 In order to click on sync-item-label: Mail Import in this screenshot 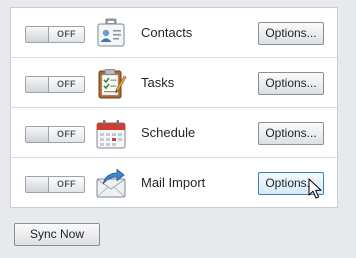, I will do `click(173, 182)`.